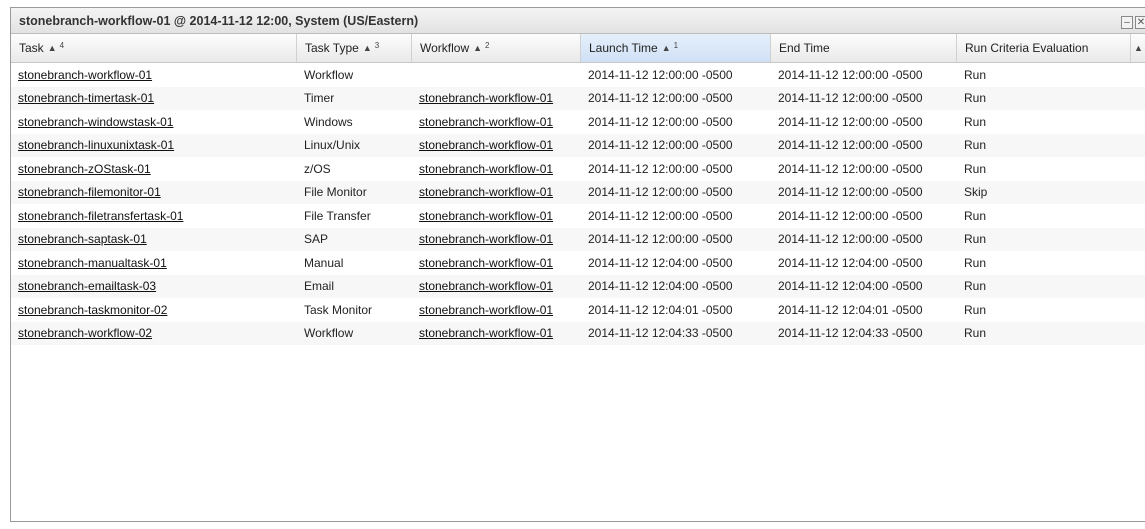 The width and height of the screenshot is (1145, 529). What do you see at coordinates (324, 262) in the screenshot?
I see `task-type-cell: Manual` at bounding box center [324, 262].